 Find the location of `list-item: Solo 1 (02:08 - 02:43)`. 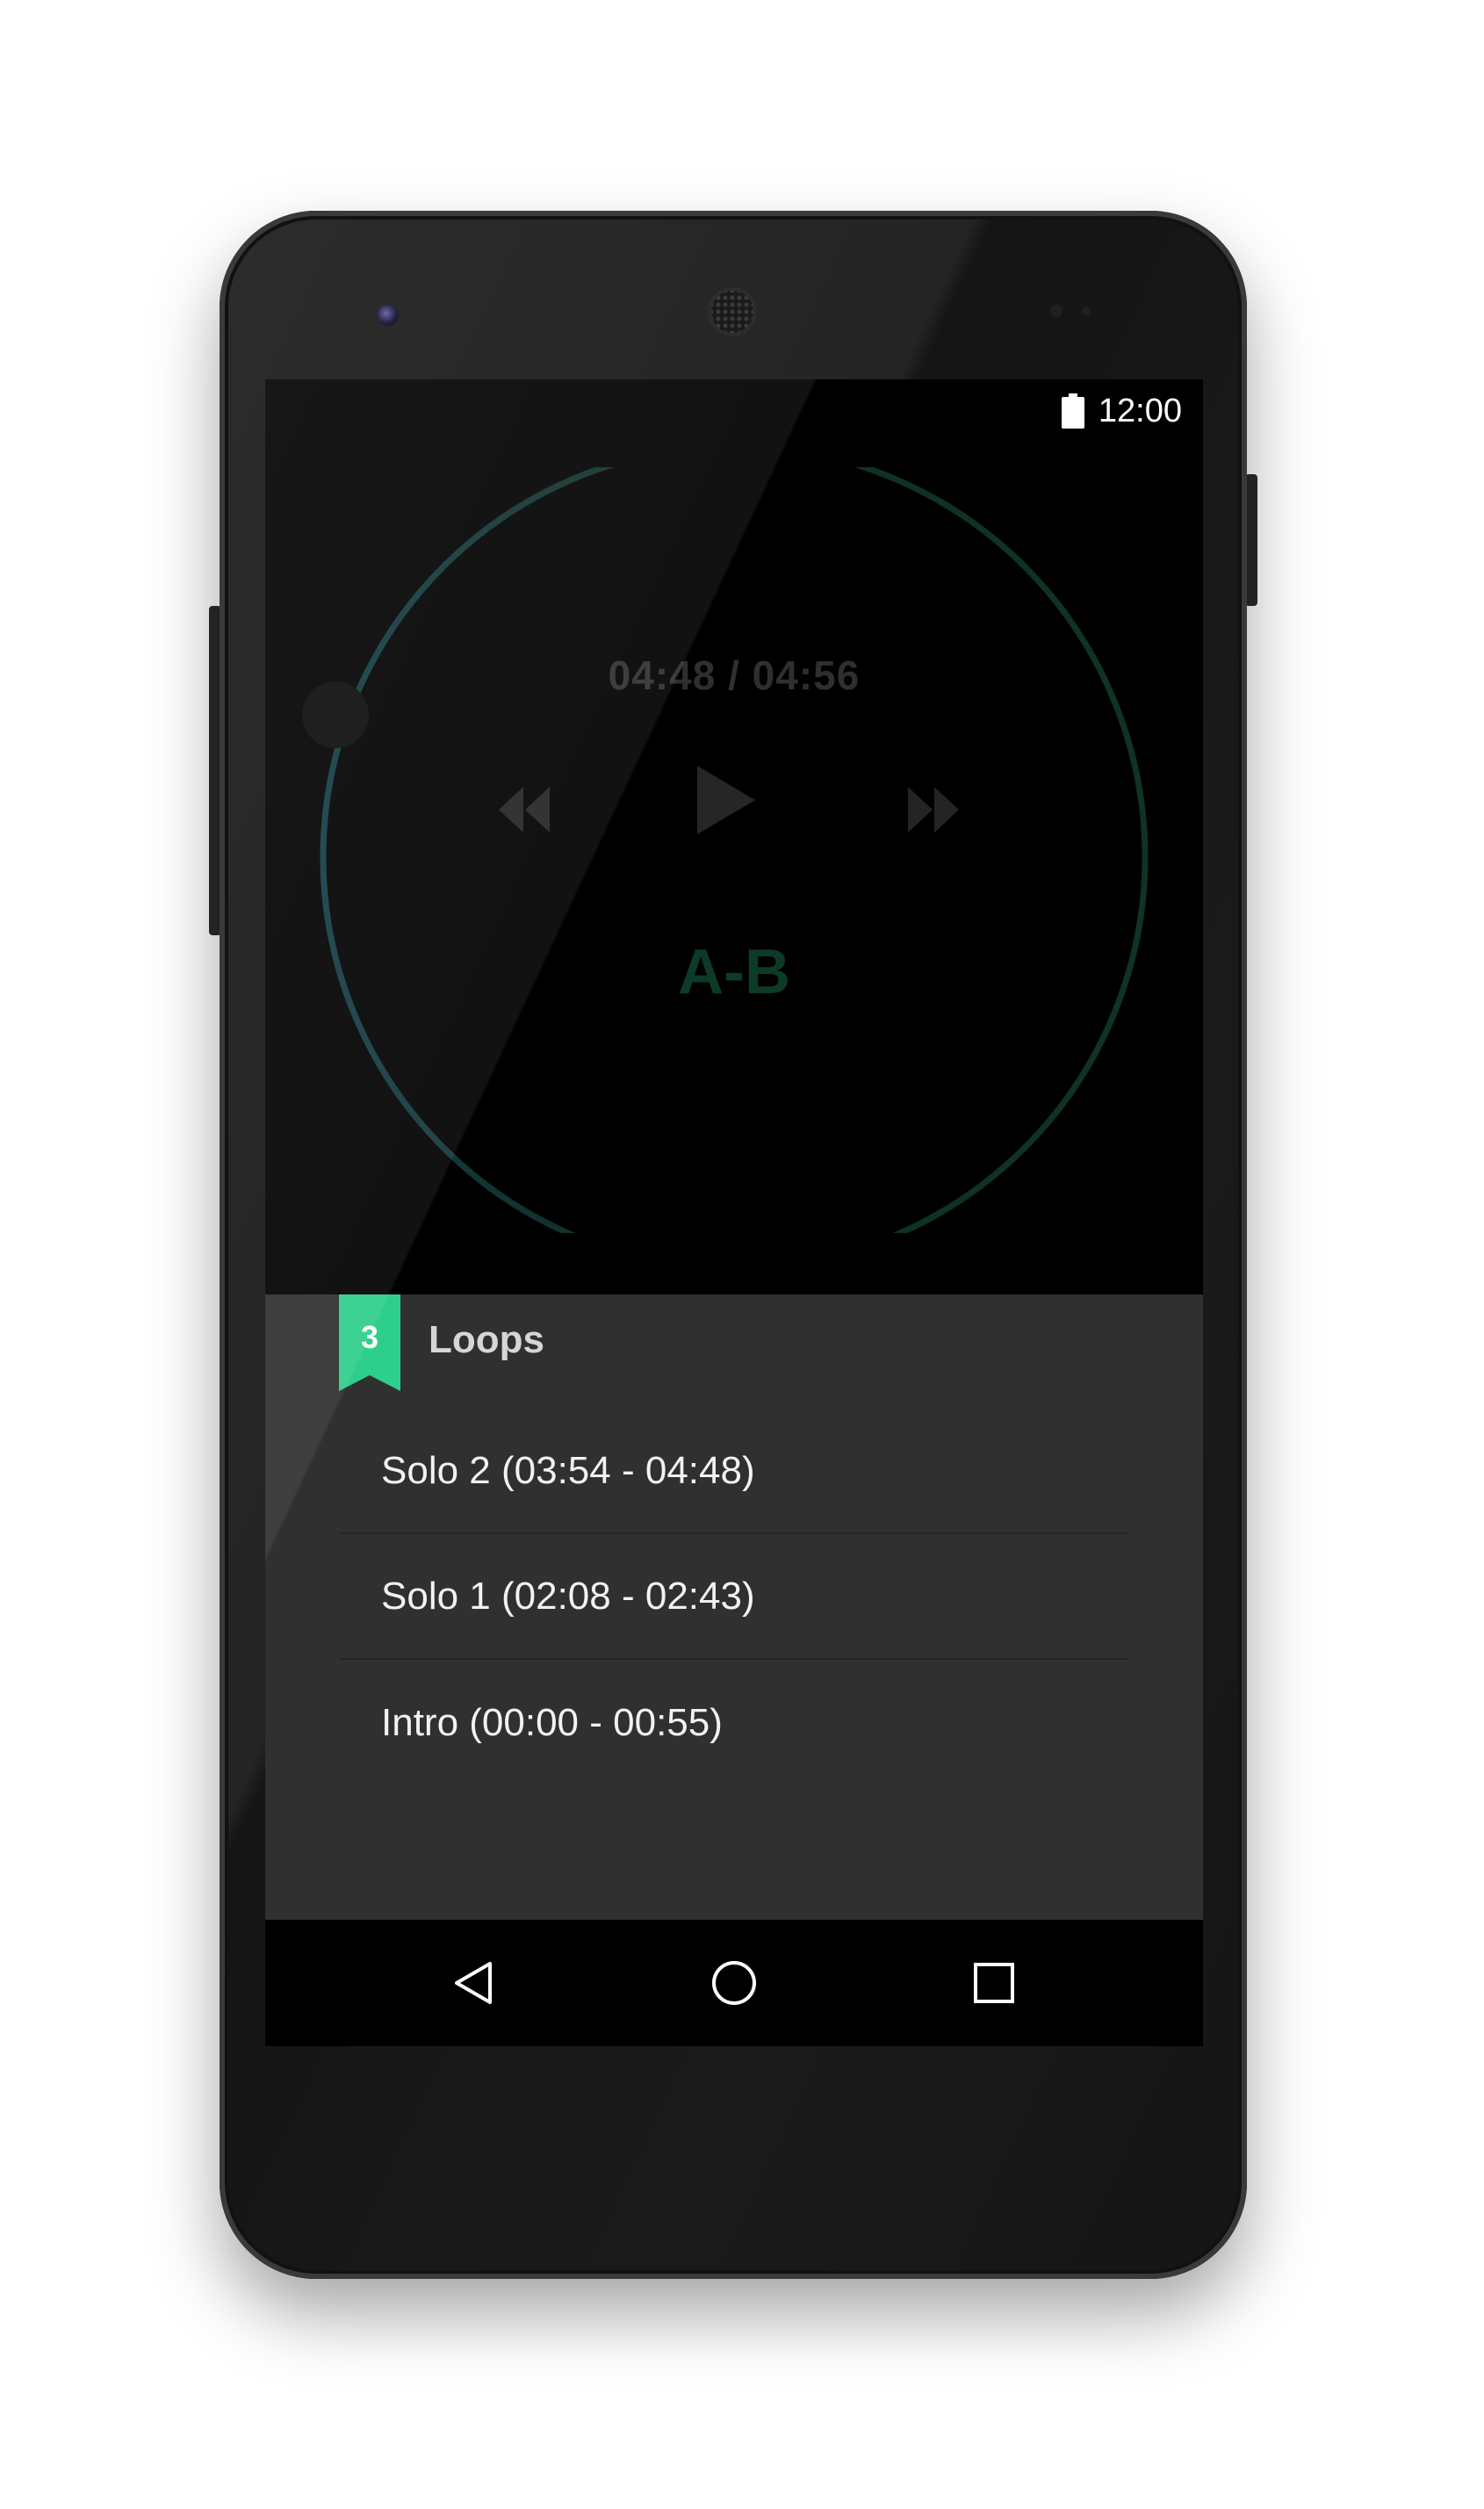

list-item: Solo 1 (02:08 - 02:43) is located at coordinates (734, 1597).